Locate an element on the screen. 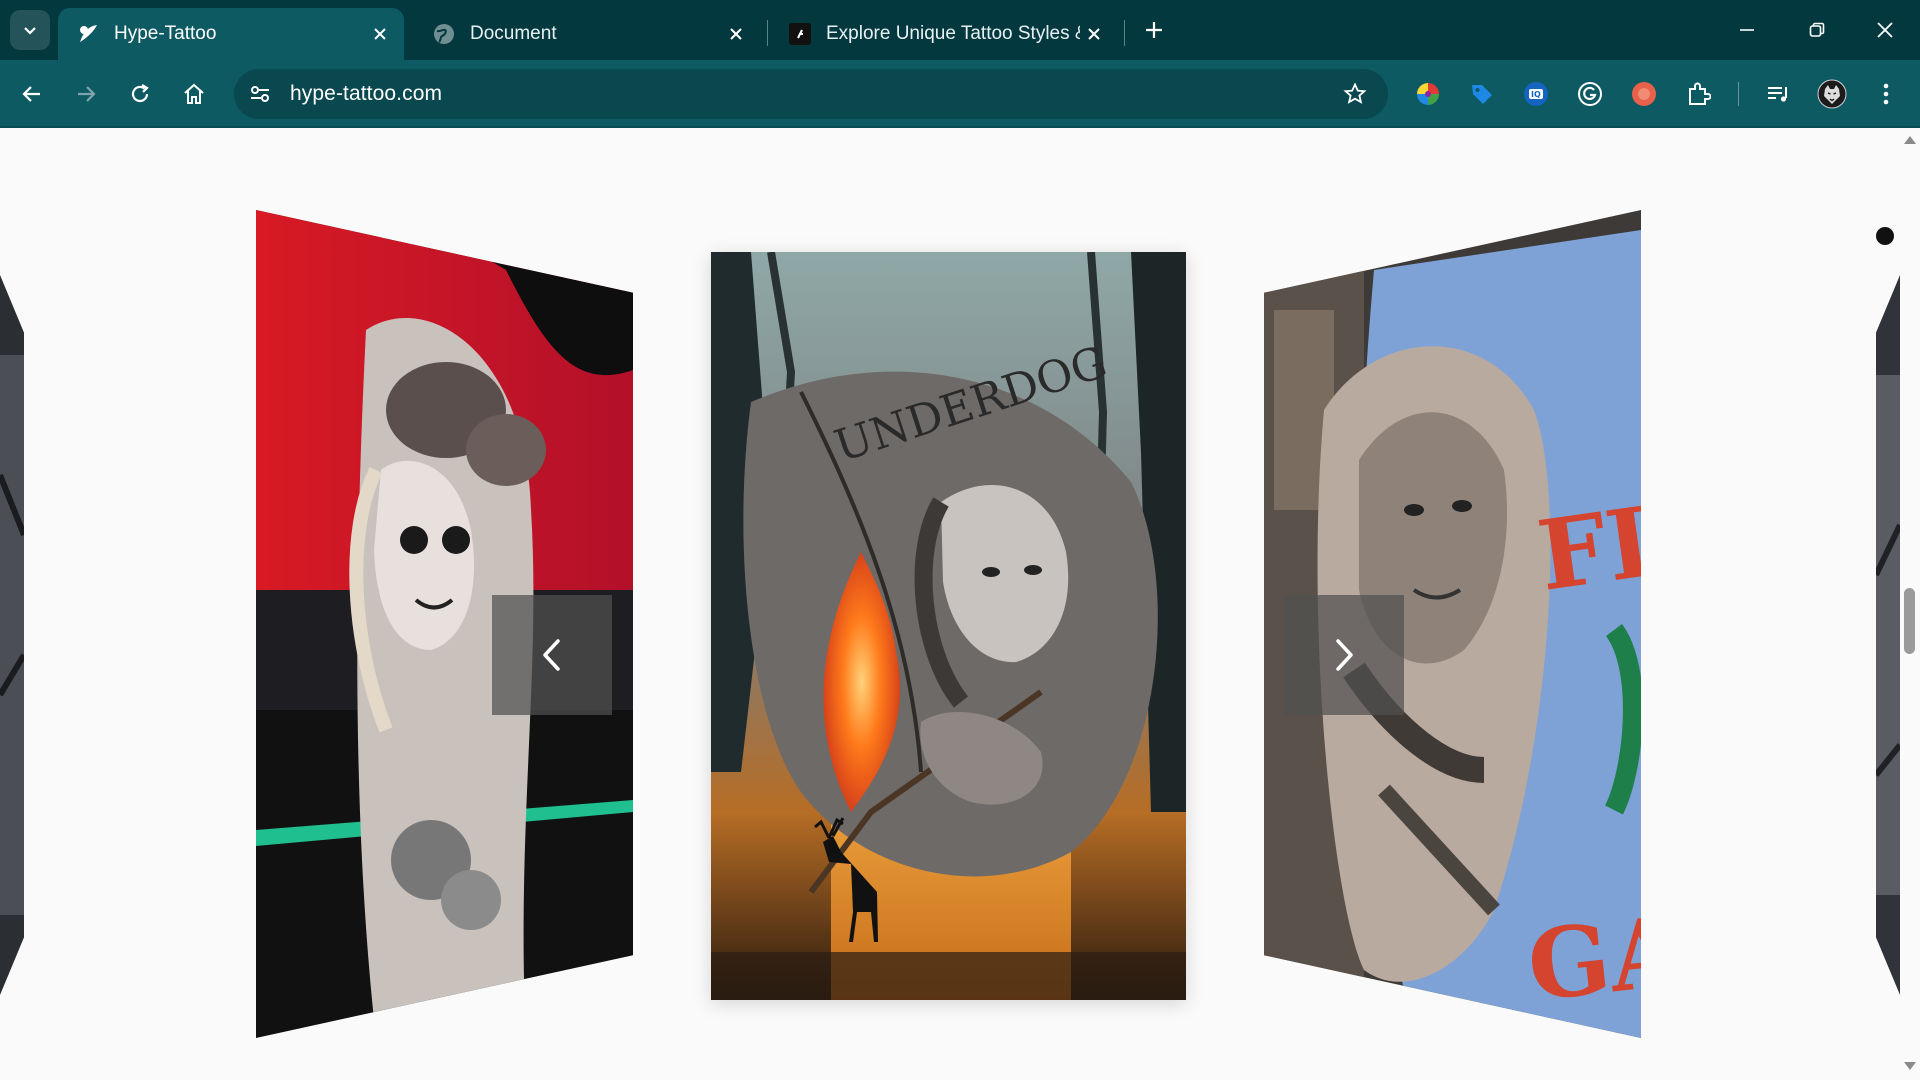  restore-icon is located at coordinates (1817, 29).